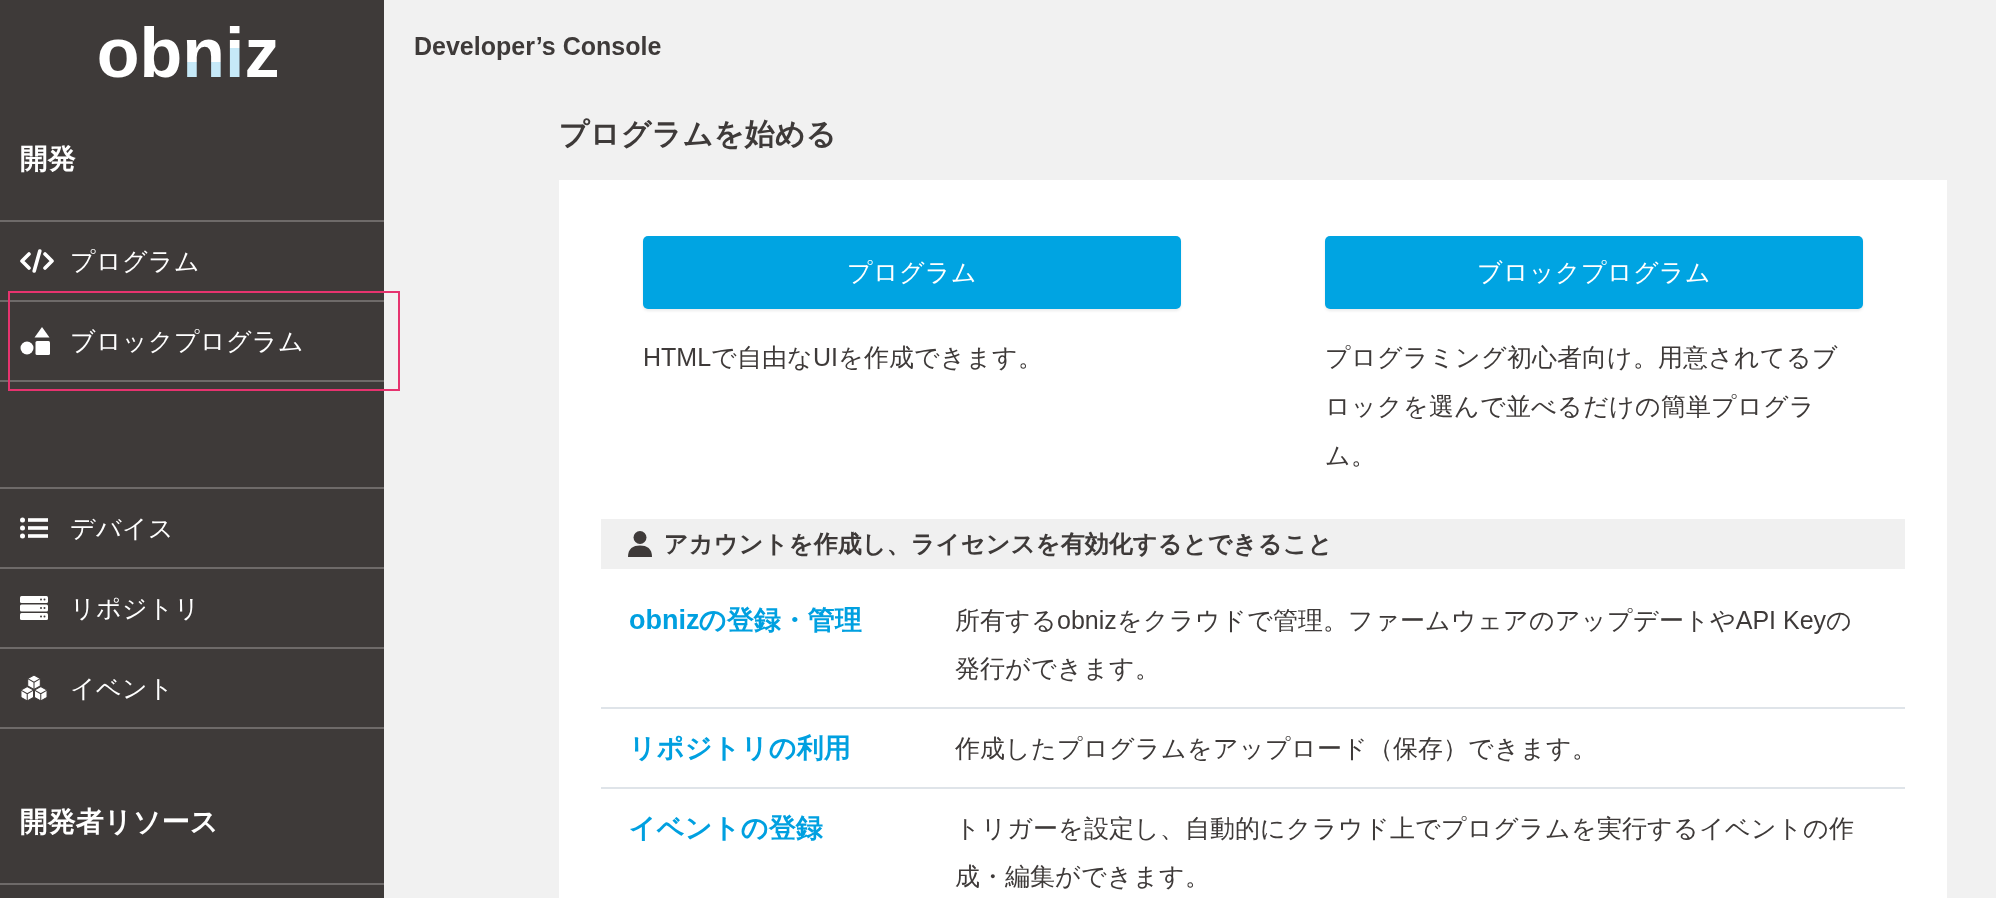 This screenshot has height=898, width=1996. What do you see at coordinates (37, 261) in the screenshot?
I see `code-icon` at bounding box center [37, 261].